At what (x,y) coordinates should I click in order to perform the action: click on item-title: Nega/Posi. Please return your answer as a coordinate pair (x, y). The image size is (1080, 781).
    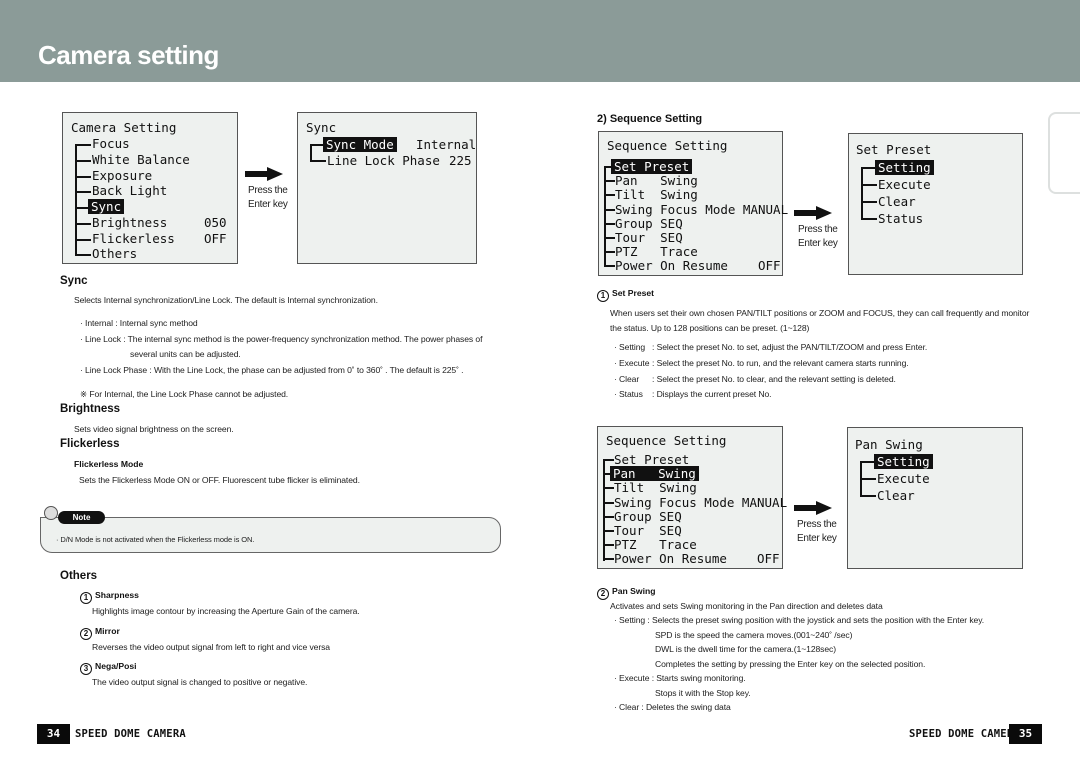
    Looking at the image, I should click on (116, 666).